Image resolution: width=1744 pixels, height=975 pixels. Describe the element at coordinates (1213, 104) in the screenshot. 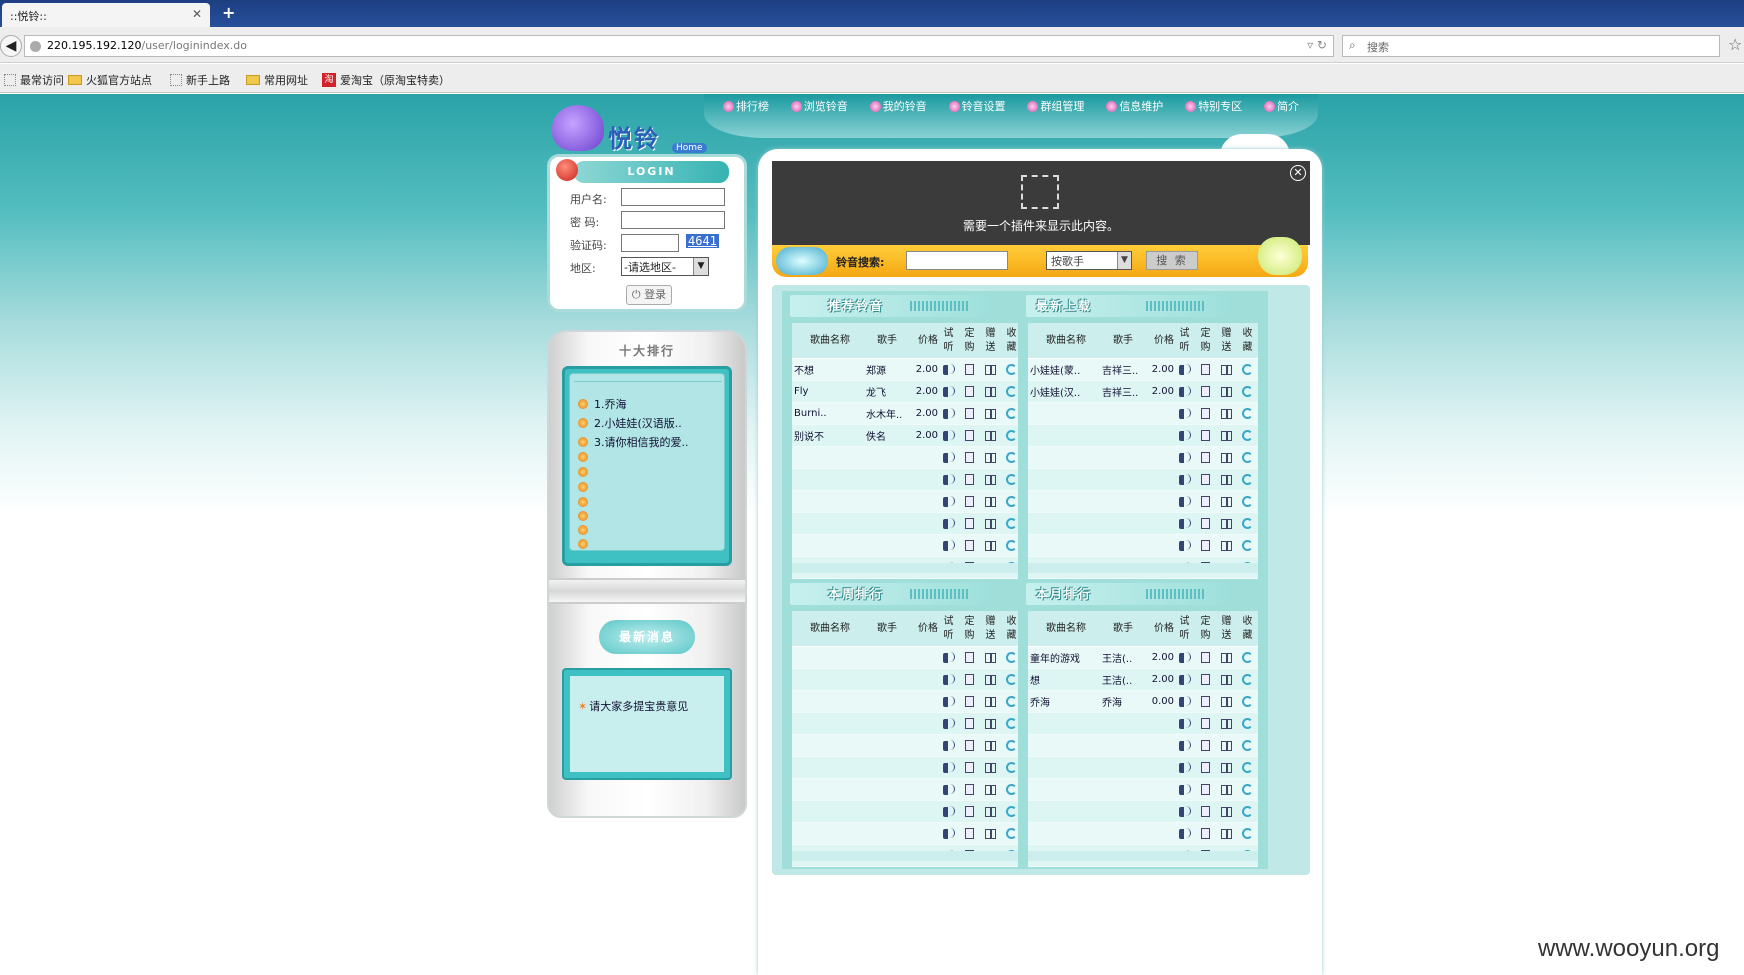

I see `nav-special: 特别专区` at that location.